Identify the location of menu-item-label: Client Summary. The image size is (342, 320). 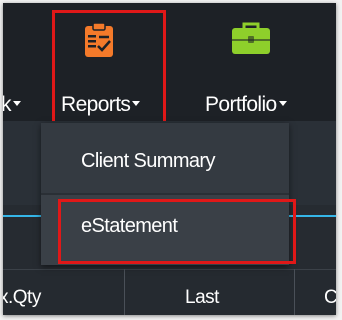
(148, 161).